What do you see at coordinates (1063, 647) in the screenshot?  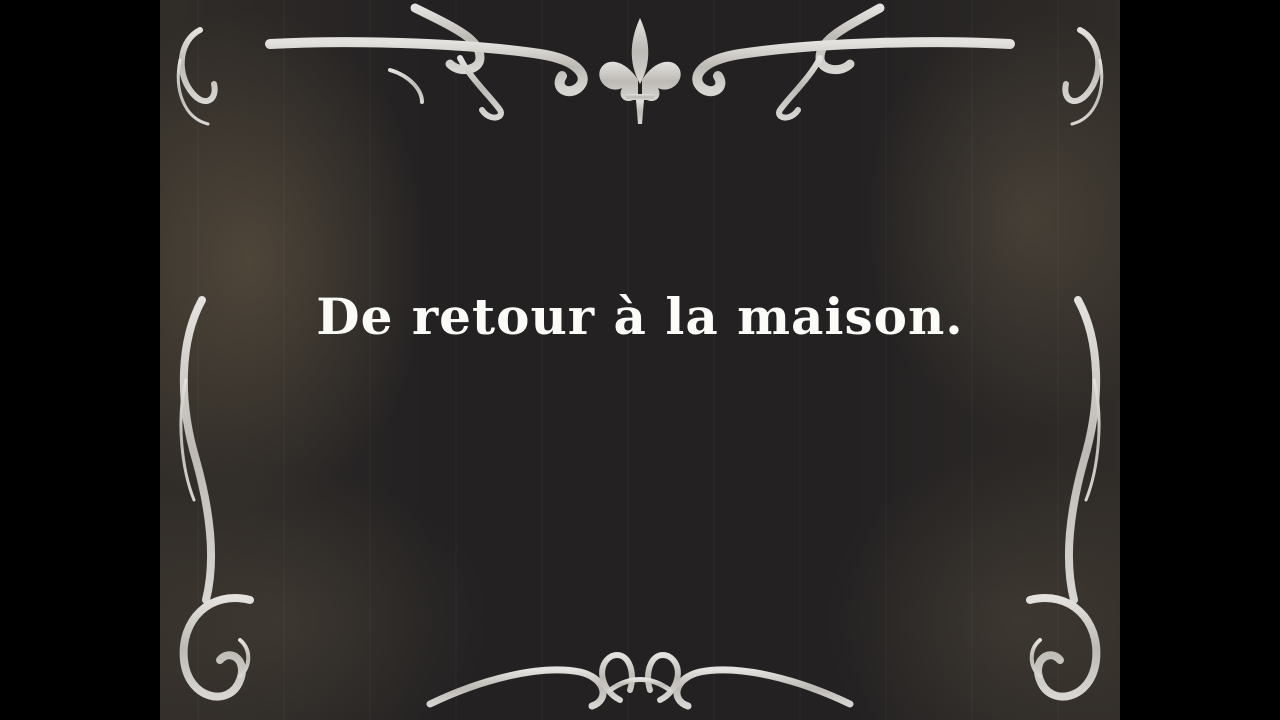 I see `bottom-right-corner-curl` at bounding box center [1063, 647].